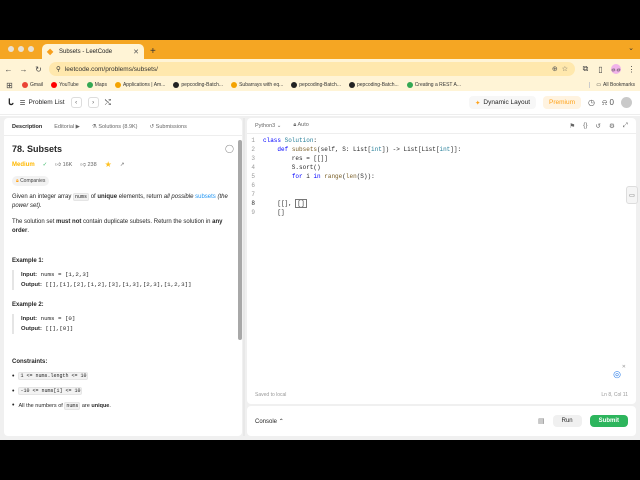 This screenshot has width=640, height=480. What do you see at coordinates (281, 421) in the screenshot?
I see `chevron-up-icon: ⌃` at bounding box center [281, 421].